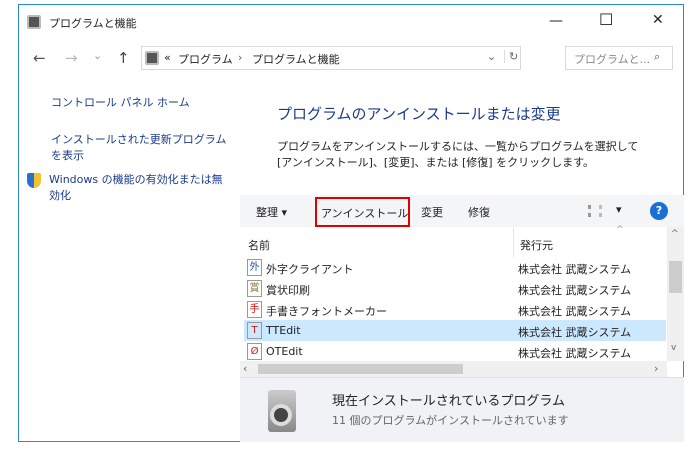 Image resolution: width=689 pixels, height=450 pixels. I want to click on search-icon: ⌕, so click(657, 56).